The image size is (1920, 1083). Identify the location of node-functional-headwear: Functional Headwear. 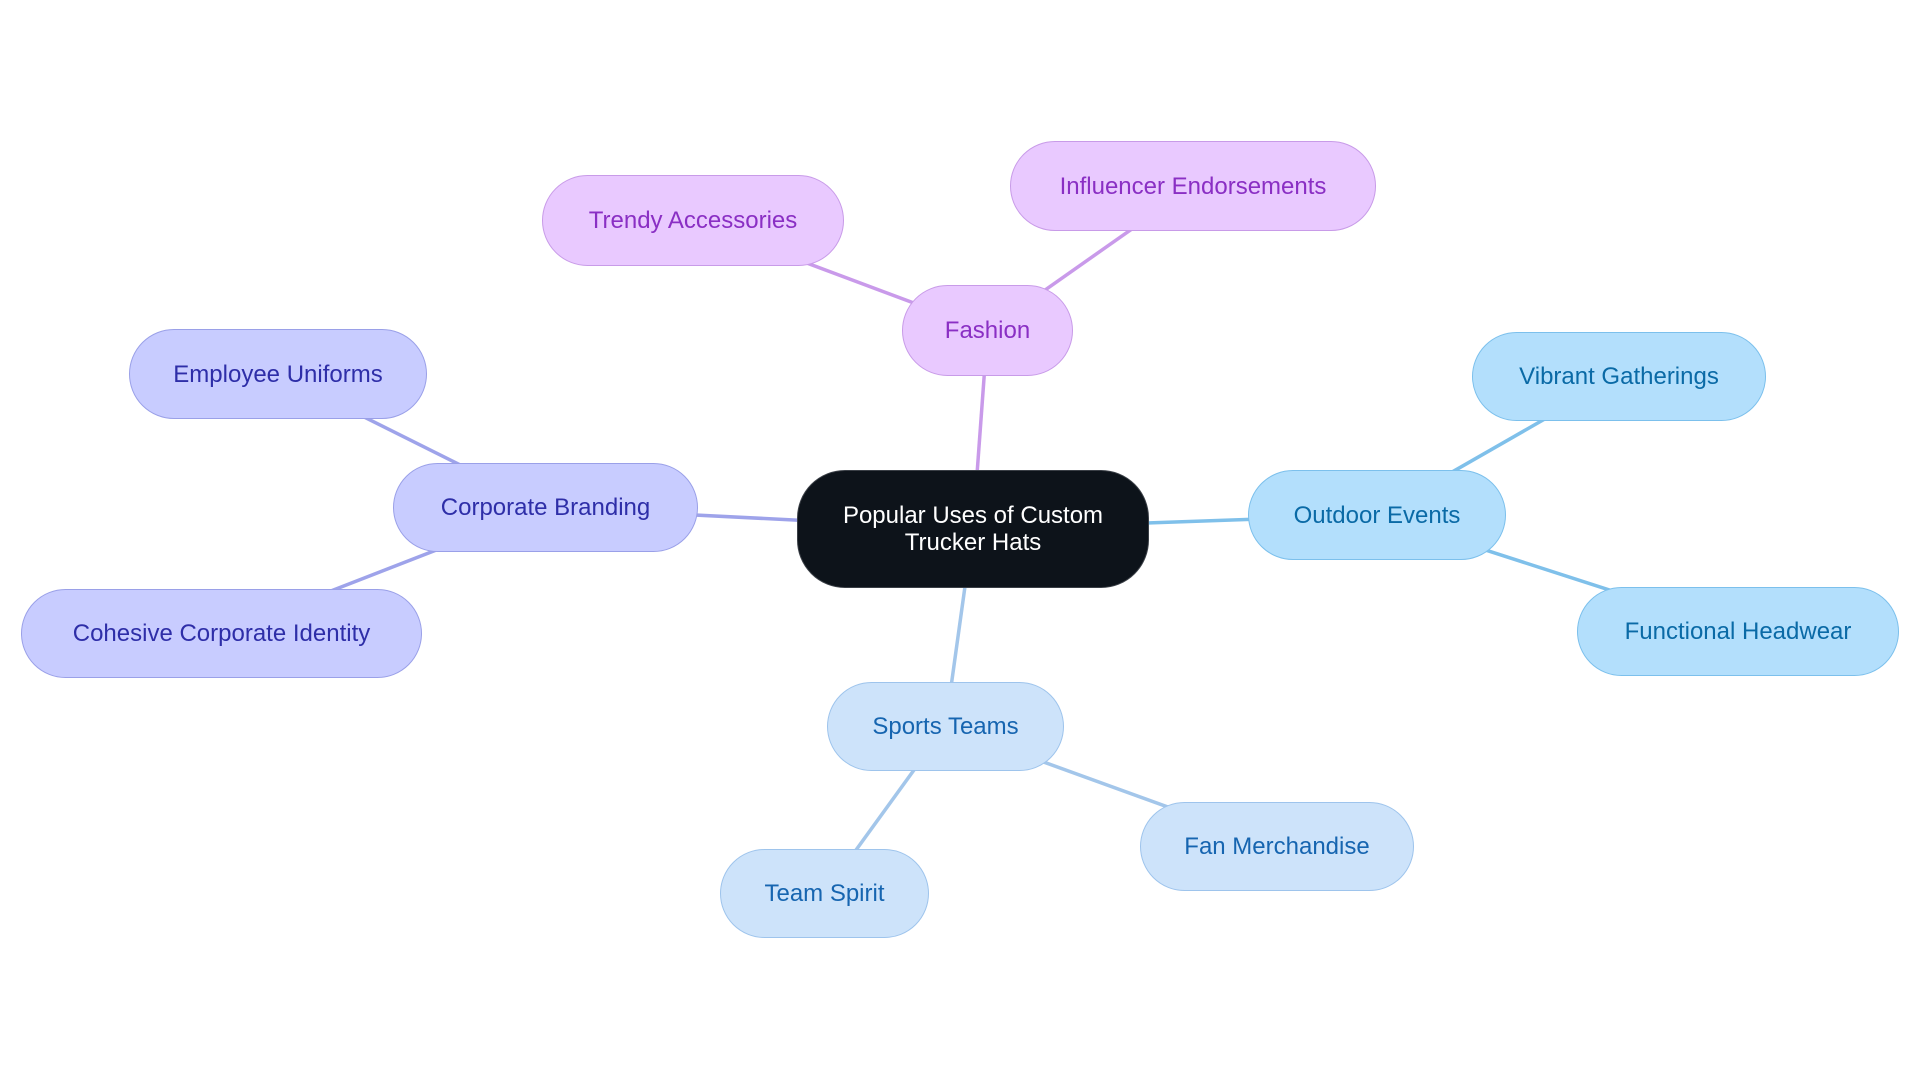
(1738, 631).